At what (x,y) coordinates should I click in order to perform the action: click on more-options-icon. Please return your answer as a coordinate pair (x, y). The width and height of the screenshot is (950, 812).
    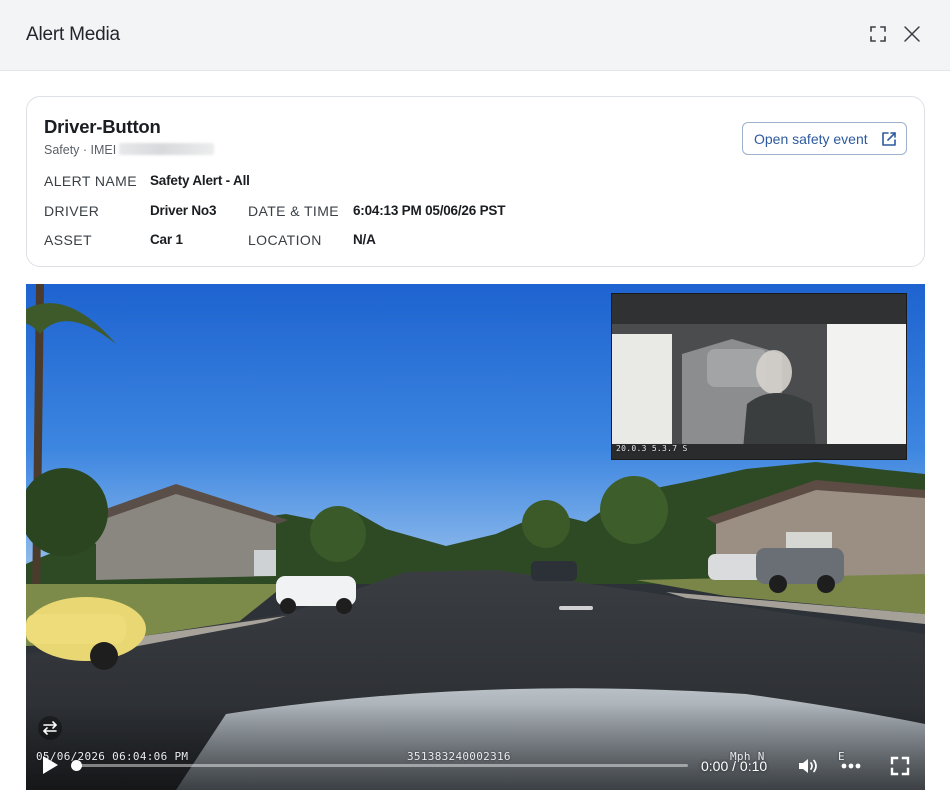
    Looking at the image, I should click on (851, 766).